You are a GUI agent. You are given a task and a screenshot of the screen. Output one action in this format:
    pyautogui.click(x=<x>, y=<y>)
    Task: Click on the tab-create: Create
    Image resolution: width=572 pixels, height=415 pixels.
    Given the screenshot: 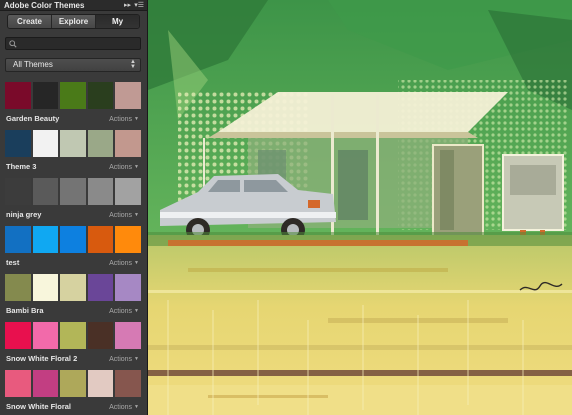 What is the action you would take?
    pyautogui.click(x=30, y=21)
    